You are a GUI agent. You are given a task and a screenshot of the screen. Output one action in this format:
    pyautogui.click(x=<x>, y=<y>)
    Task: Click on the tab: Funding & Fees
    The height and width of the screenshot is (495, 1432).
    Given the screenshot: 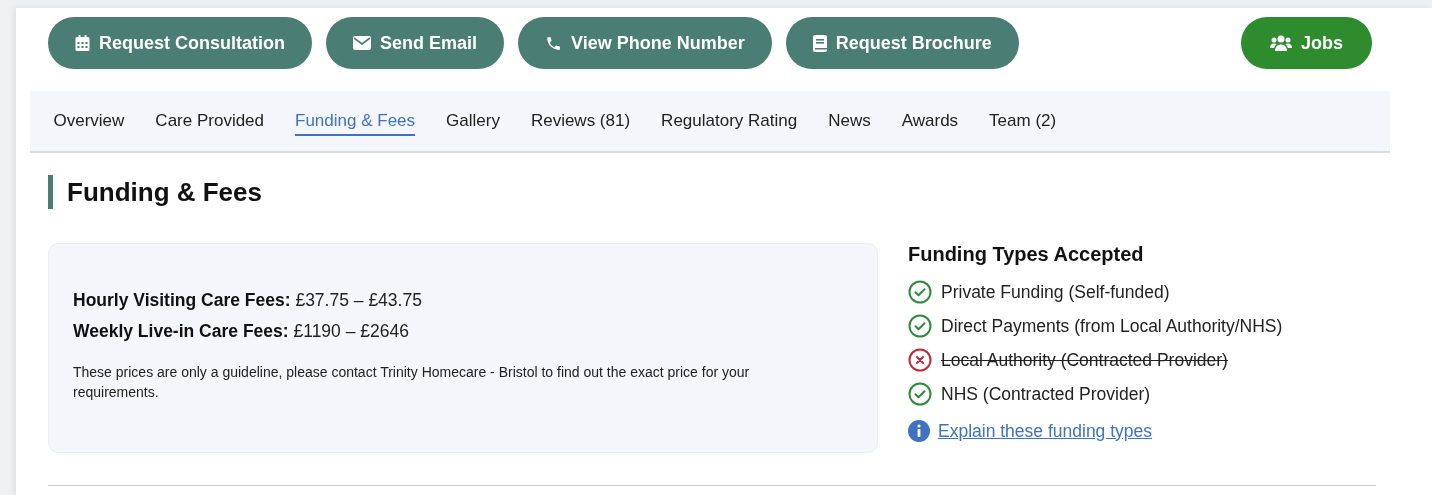 What is the action you would take?
    pyautogui.click(x=355, y=121)
    